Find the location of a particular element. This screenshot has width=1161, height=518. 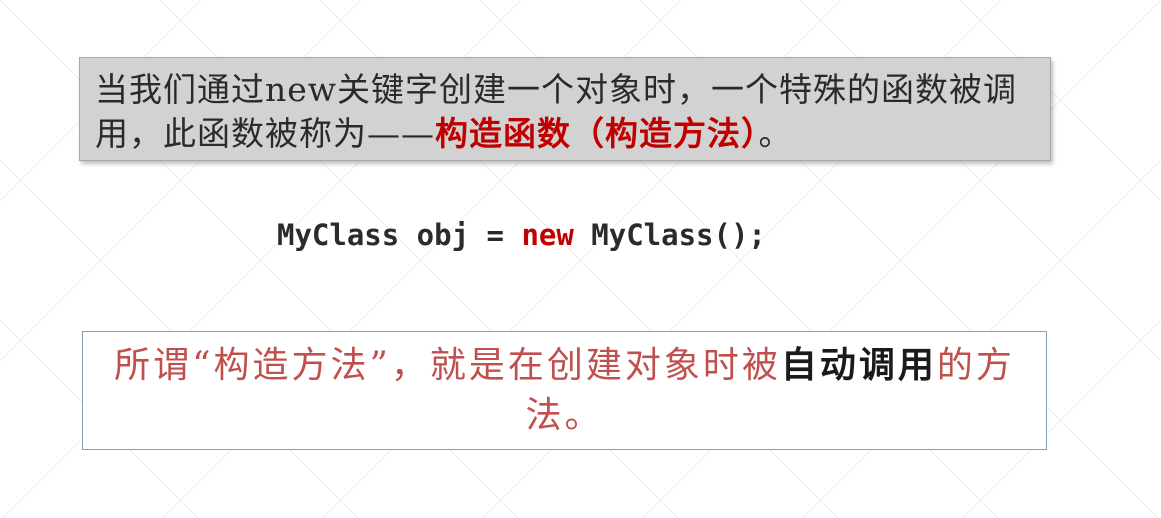

code-example: MyClass obj = new MyClass(); is located at coordinates (521, 235).